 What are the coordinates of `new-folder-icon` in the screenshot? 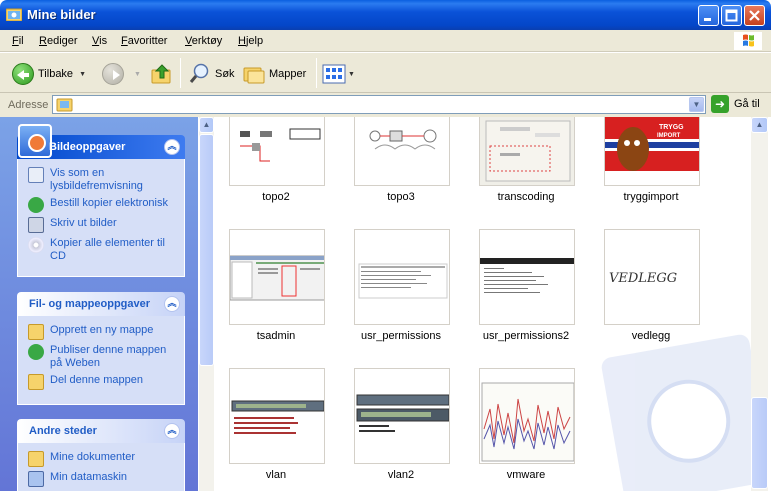 It's located at (36, 332).